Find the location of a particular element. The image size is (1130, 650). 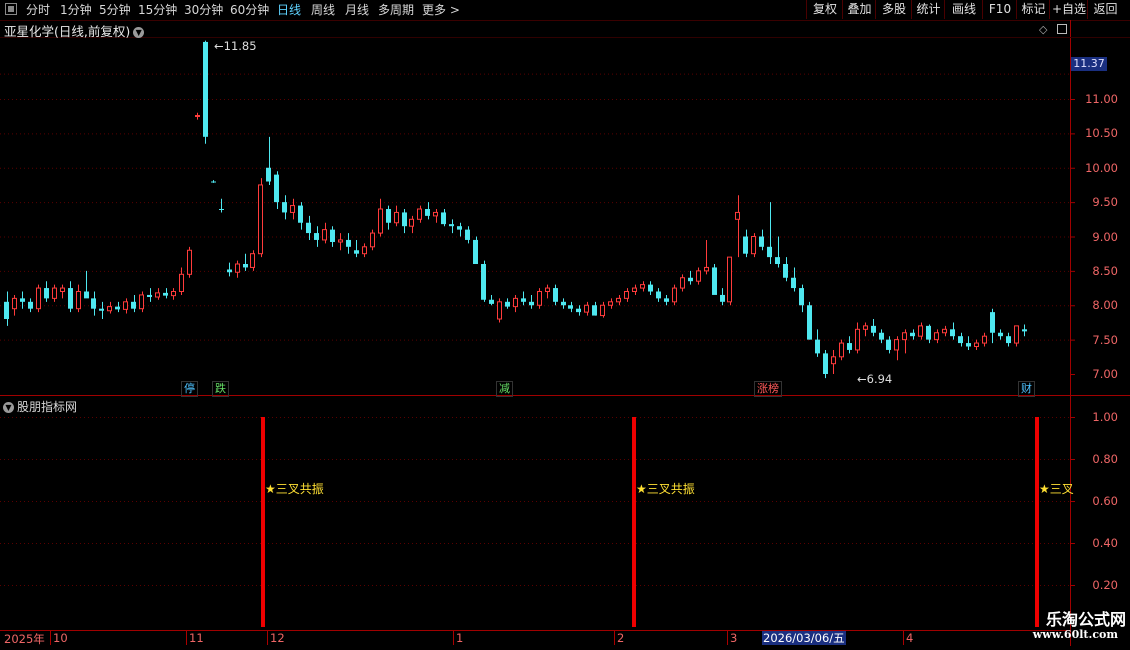

watermark-url: www.60lt.com is located at coordinates (1075, 634).